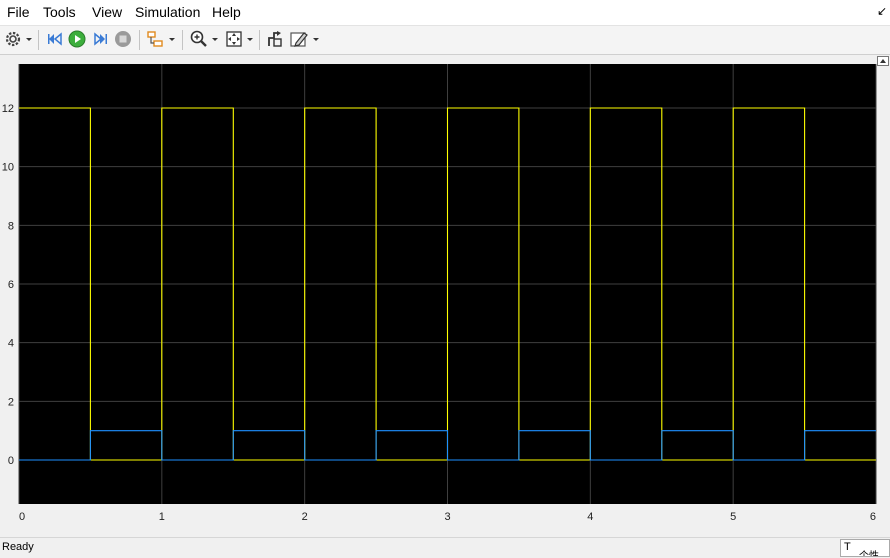 This screenshot has width=890, height=558. Describe the element at coordinates (162, 517) in the screenshot. I see `x-tick-label: 1` at that location.